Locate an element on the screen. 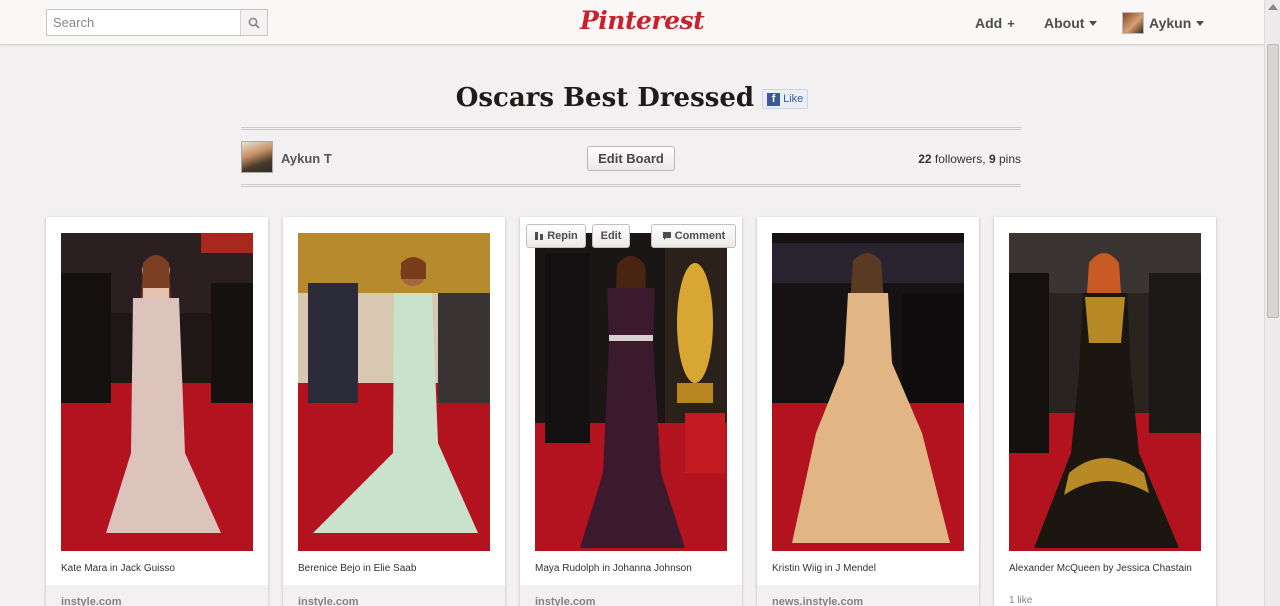 This screenshot has width=1280, height=606. owner-avatar is located at coordinates (257, 157).